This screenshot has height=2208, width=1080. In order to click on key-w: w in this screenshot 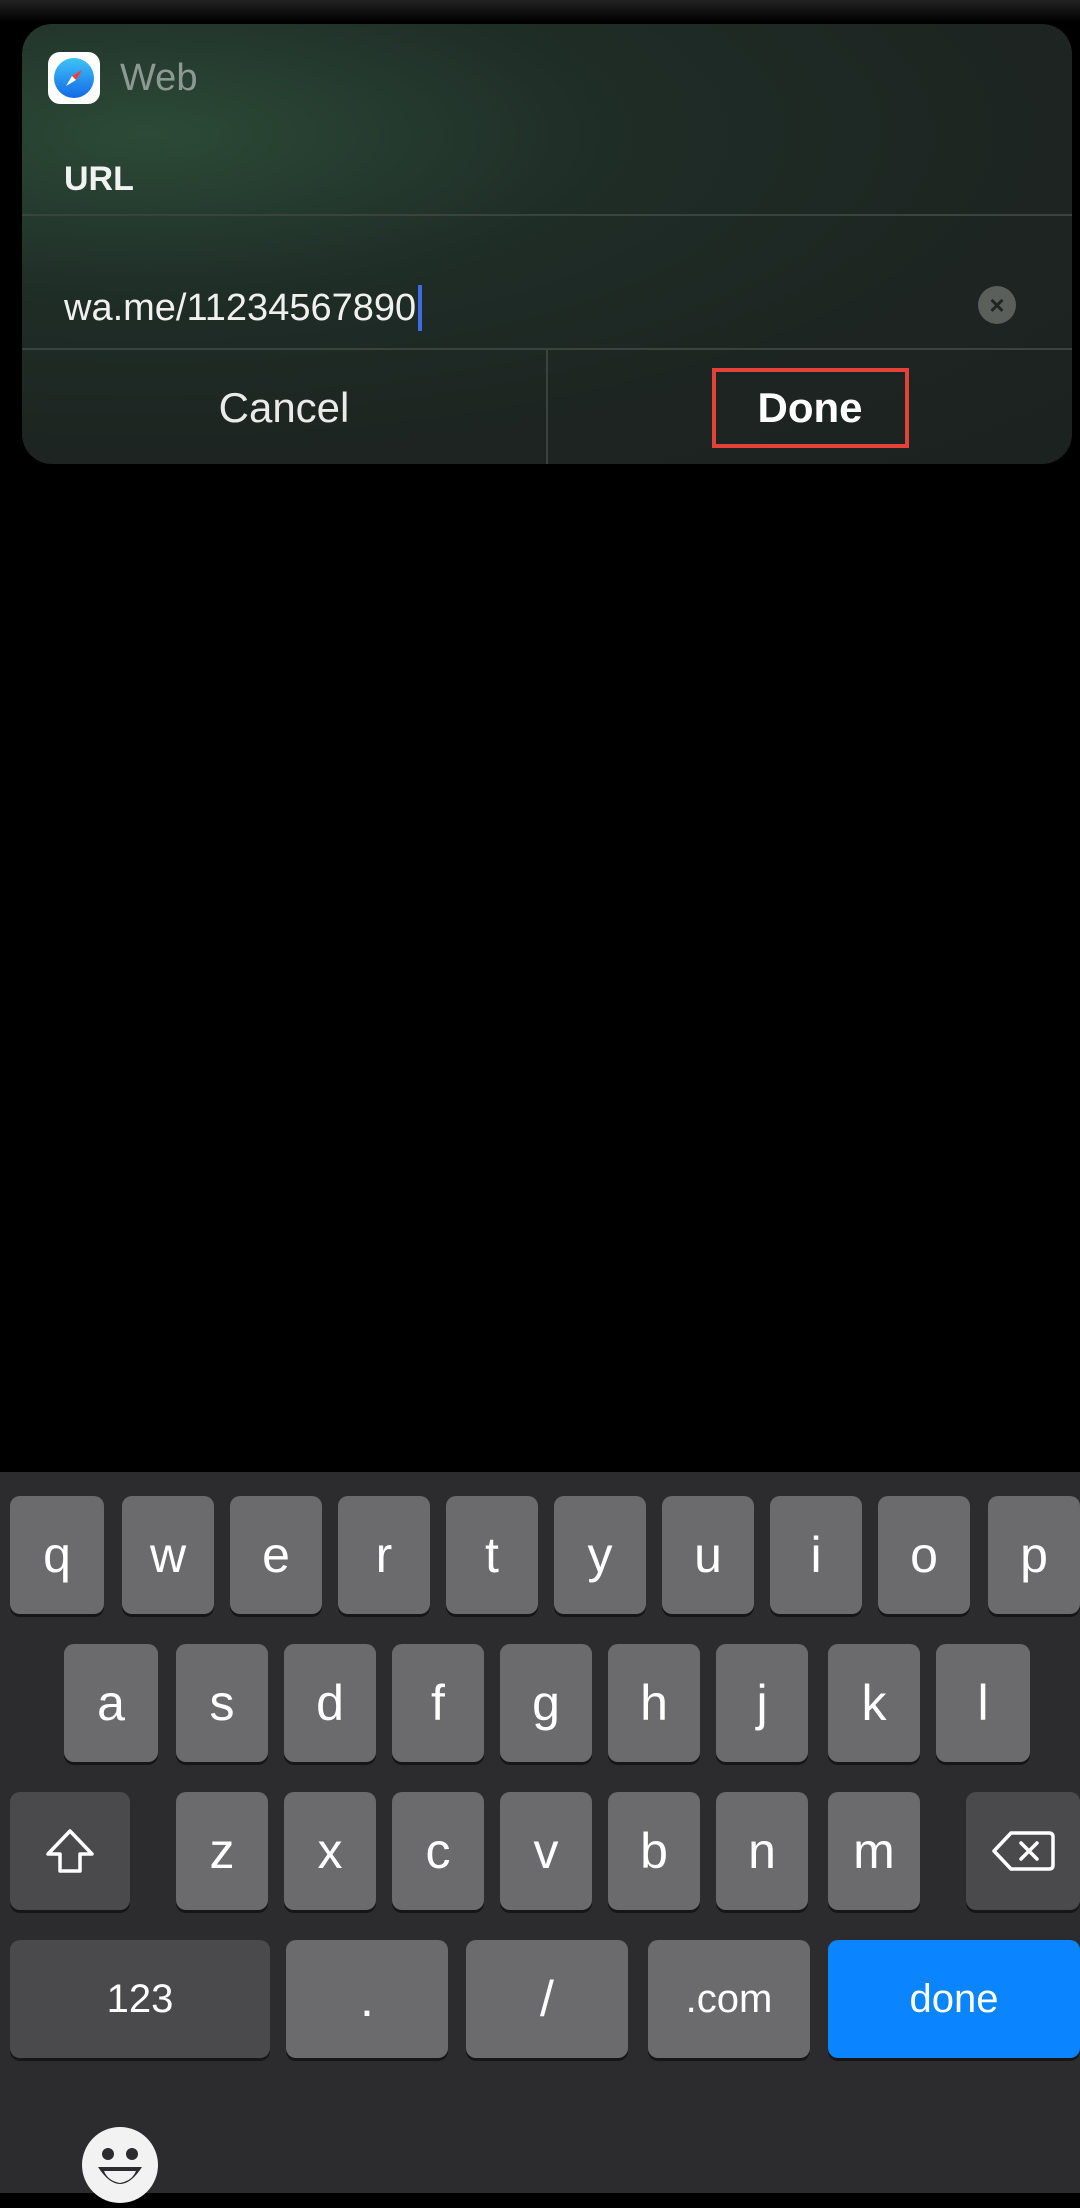, I will do `click(168, 1555)`.